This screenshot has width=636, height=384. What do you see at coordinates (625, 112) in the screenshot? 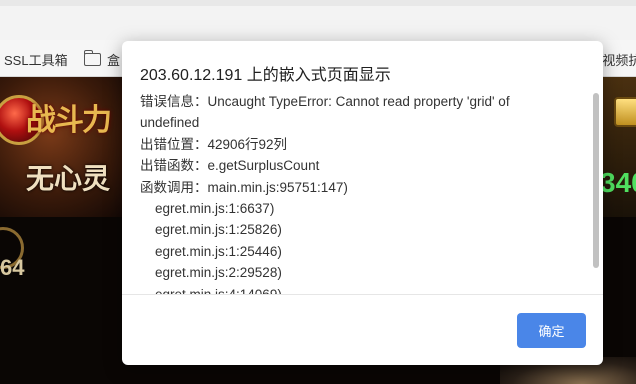
I see `gold-ingot-icon` at bounding box center [625, 112].